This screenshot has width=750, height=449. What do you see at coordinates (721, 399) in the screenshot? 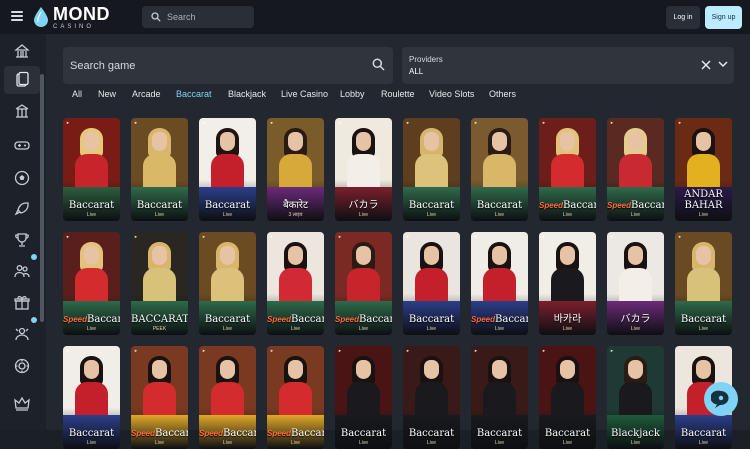
I see `chat-button` at bounding box center [721, 399].